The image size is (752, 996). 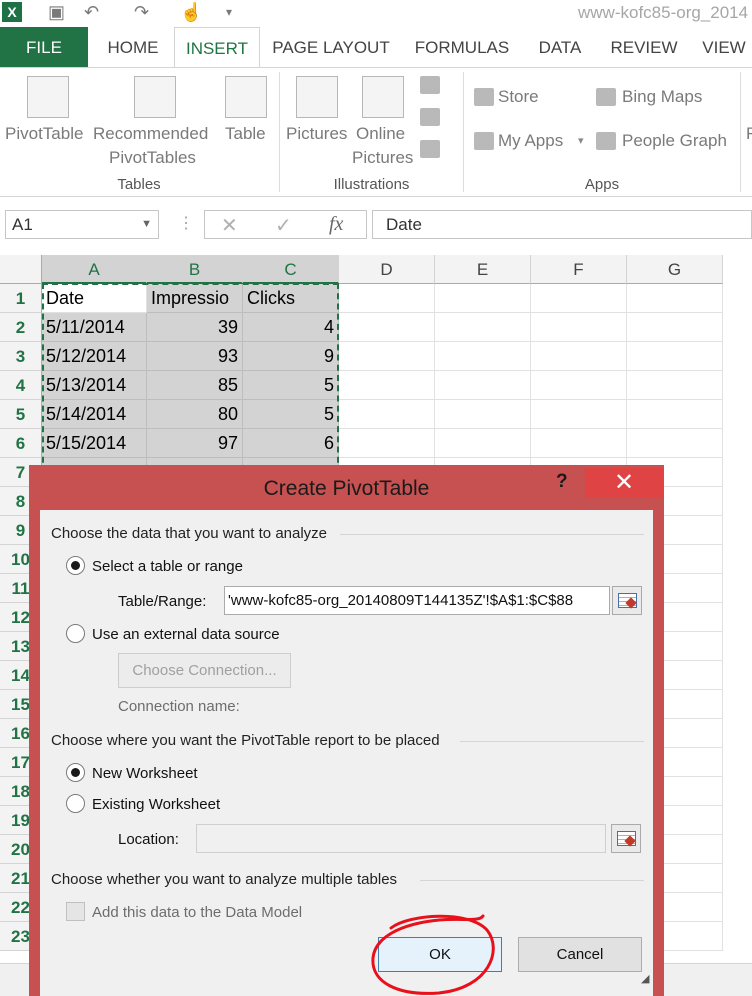 What do you see at coordinates (336, 224) in the screenshot?
I see `insert-function-icon: fx` at bounding box center [336, 224].